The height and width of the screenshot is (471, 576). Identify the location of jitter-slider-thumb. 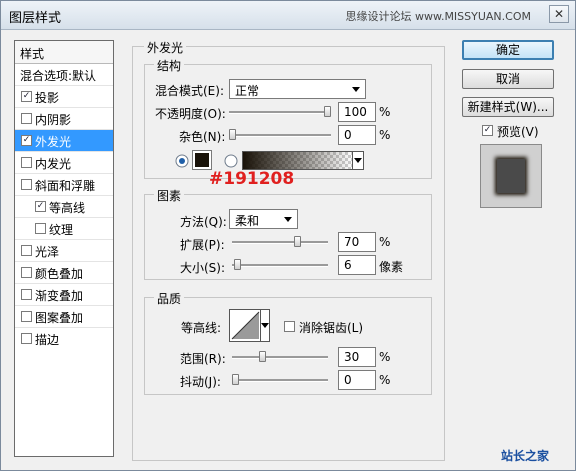
(235, 379).